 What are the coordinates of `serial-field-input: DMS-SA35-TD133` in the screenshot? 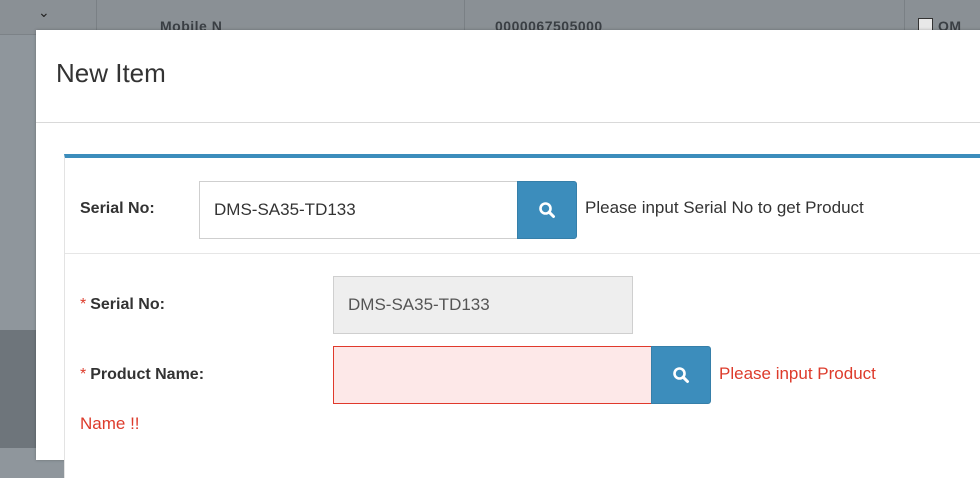 It's located at (483, 305).